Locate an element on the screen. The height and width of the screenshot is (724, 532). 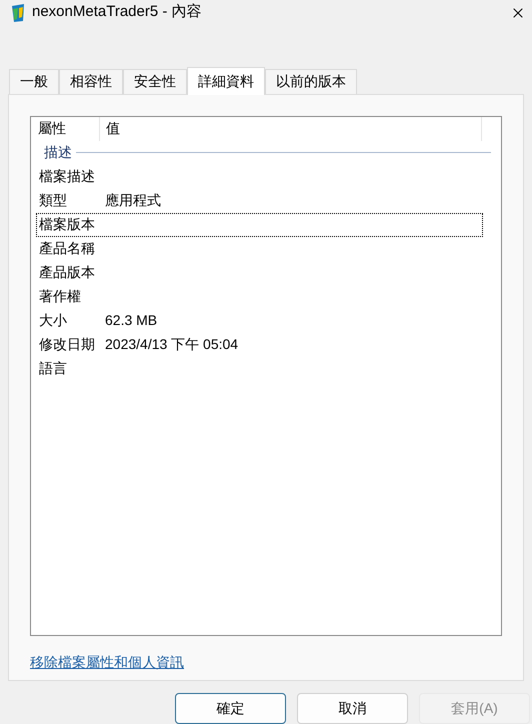
tab: 以前的版本 is located at coordinates (311, 81).